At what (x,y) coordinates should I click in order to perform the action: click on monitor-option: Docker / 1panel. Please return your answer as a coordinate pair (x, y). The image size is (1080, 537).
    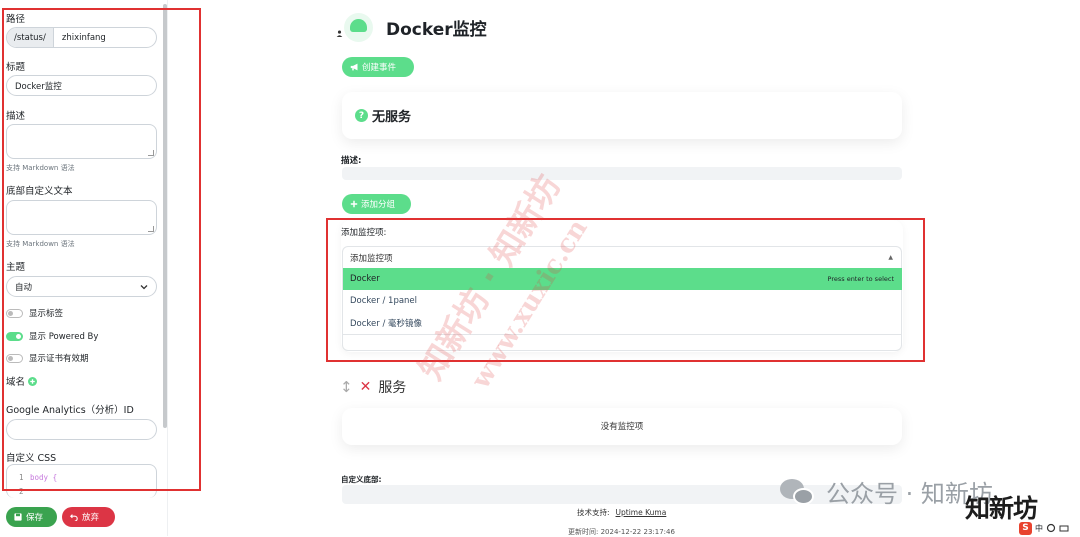
    Looking at the image, I should click on (622, 301).